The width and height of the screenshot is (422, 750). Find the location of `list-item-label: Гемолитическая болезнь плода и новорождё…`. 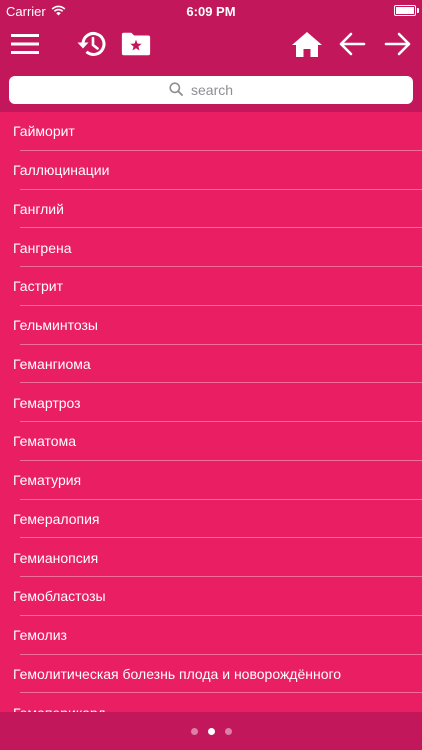

list-item-label: Гемолитическая болезнь плода и новорождё… is located at coordinates (177, 673).